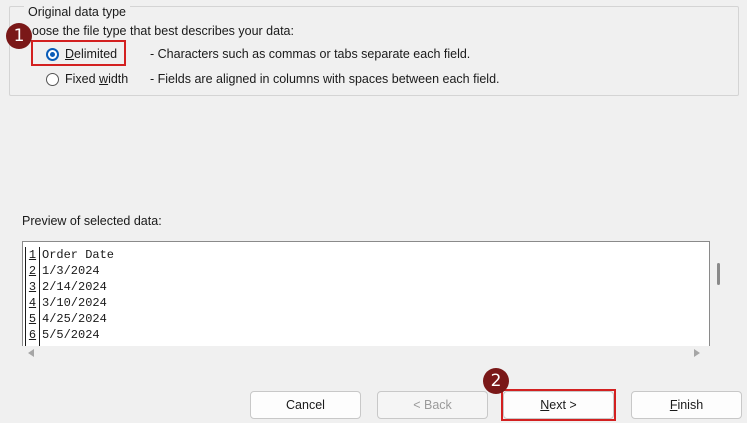  What do you see at coordinates (697, 353) in the screenshot?
I see `scroll-right-arrow-icon` at bounding box center [697, 353].